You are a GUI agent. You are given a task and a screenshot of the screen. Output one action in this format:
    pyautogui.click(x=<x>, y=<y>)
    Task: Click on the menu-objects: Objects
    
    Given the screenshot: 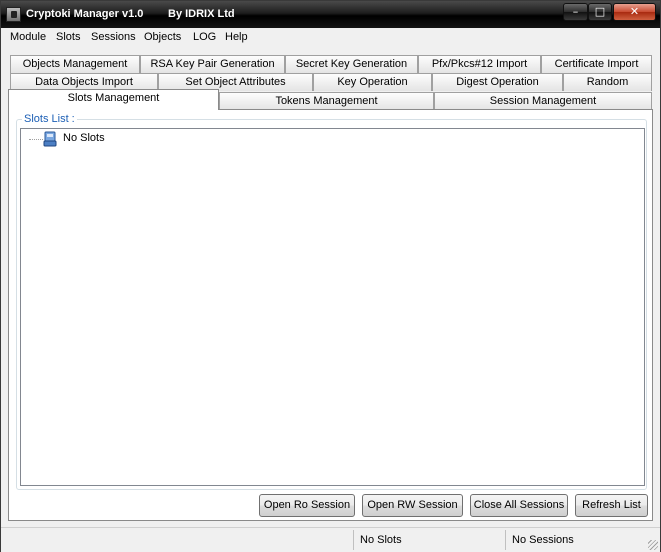 What is the action you would take?
    pyautogui.click(x=162, y=37)
    